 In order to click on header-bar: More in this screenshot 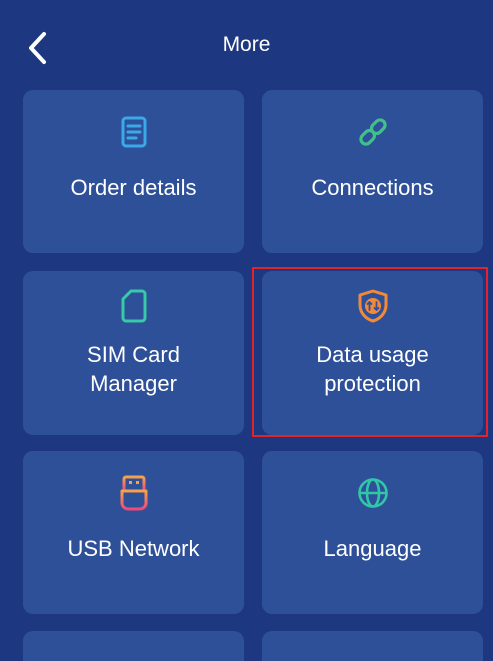, I will do `click(246, 43)`.